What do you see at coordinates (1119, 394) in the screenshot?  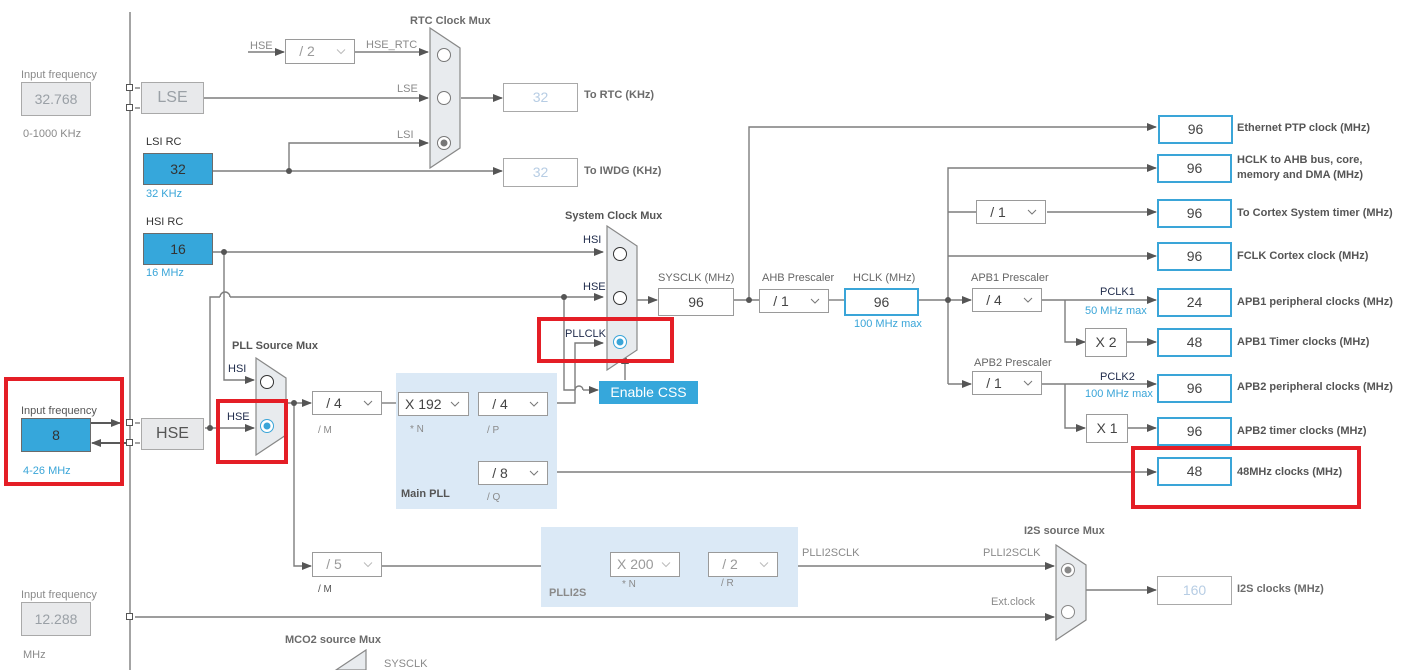 I see `apb2-max-note: 100 MHz max` at bounding box center [1119, 394].